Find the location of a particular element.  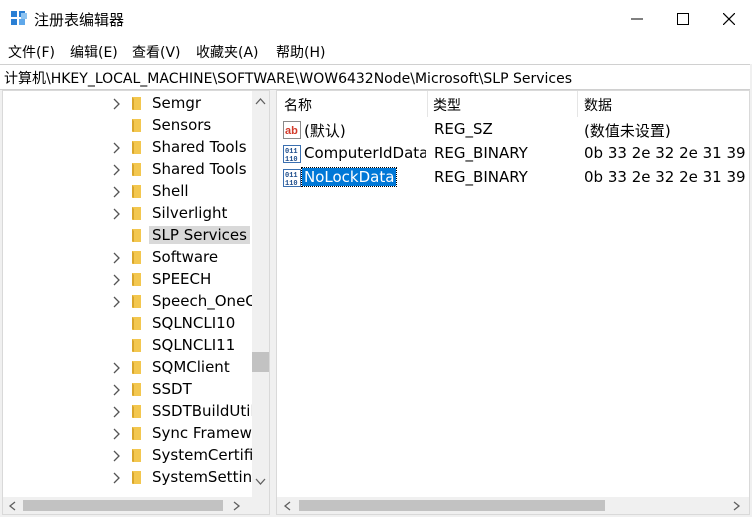

close-icon is located at coordinates (729, 19).